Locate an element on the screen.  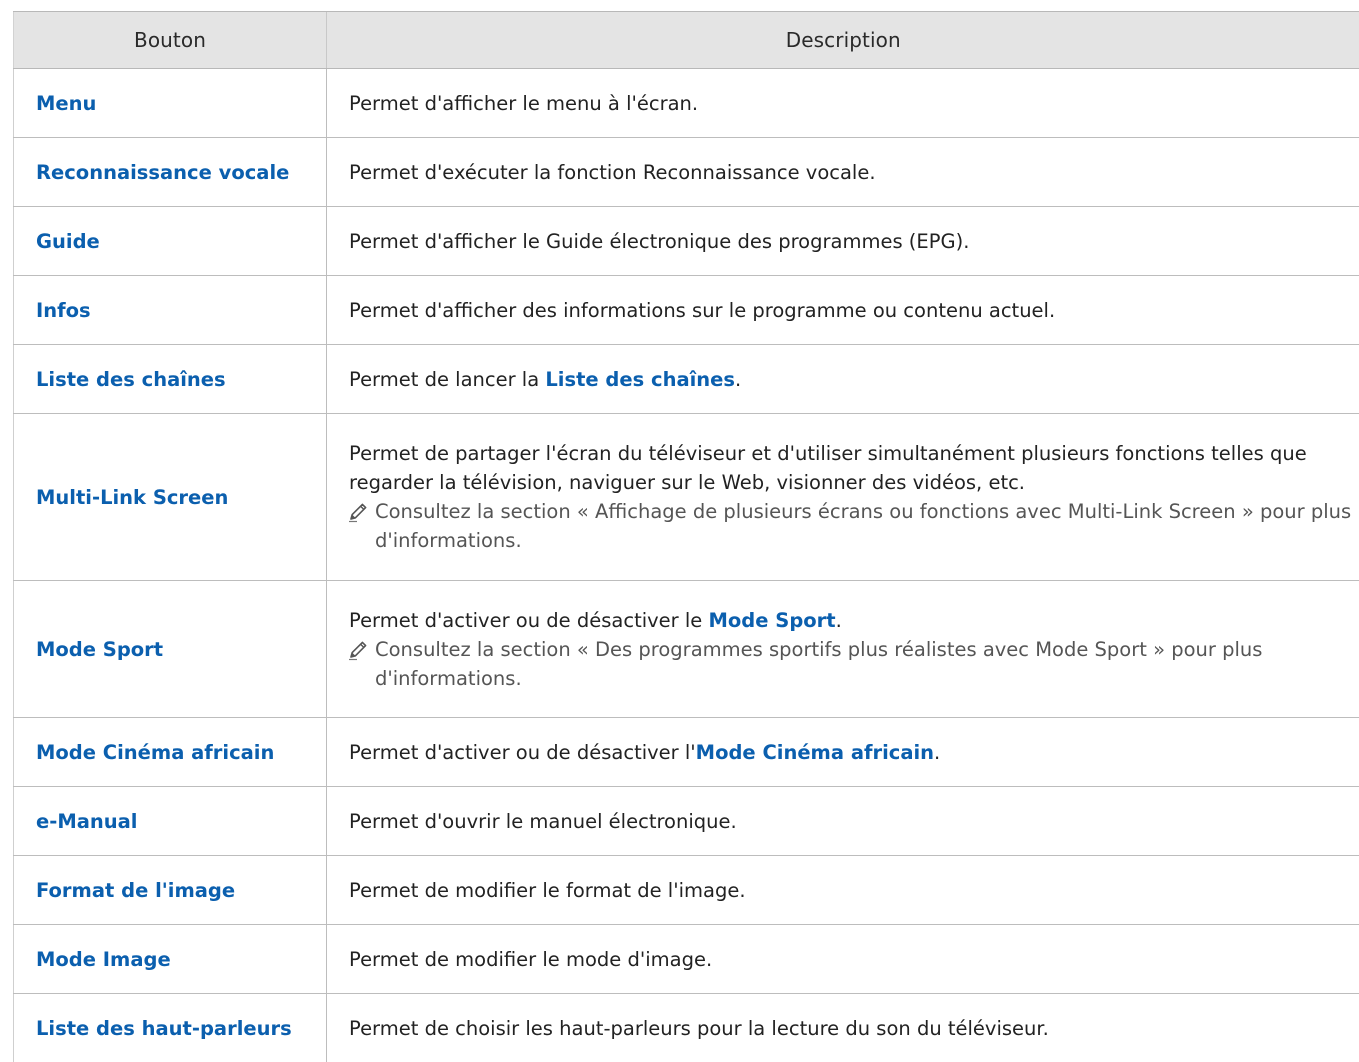
description-text: Permet d'activer ou de désactiver le is located at coordinates (529, 620).